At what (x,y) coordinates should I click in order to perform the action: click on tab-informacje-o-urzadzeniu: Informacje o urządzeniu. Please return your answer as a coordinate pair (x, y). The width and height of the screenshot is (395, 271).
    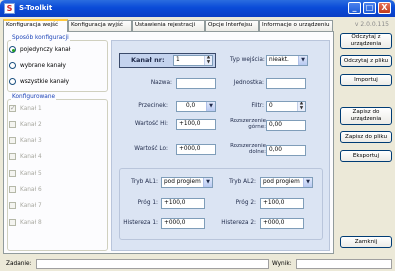
    Looking at the image, I should click on (296, 25).